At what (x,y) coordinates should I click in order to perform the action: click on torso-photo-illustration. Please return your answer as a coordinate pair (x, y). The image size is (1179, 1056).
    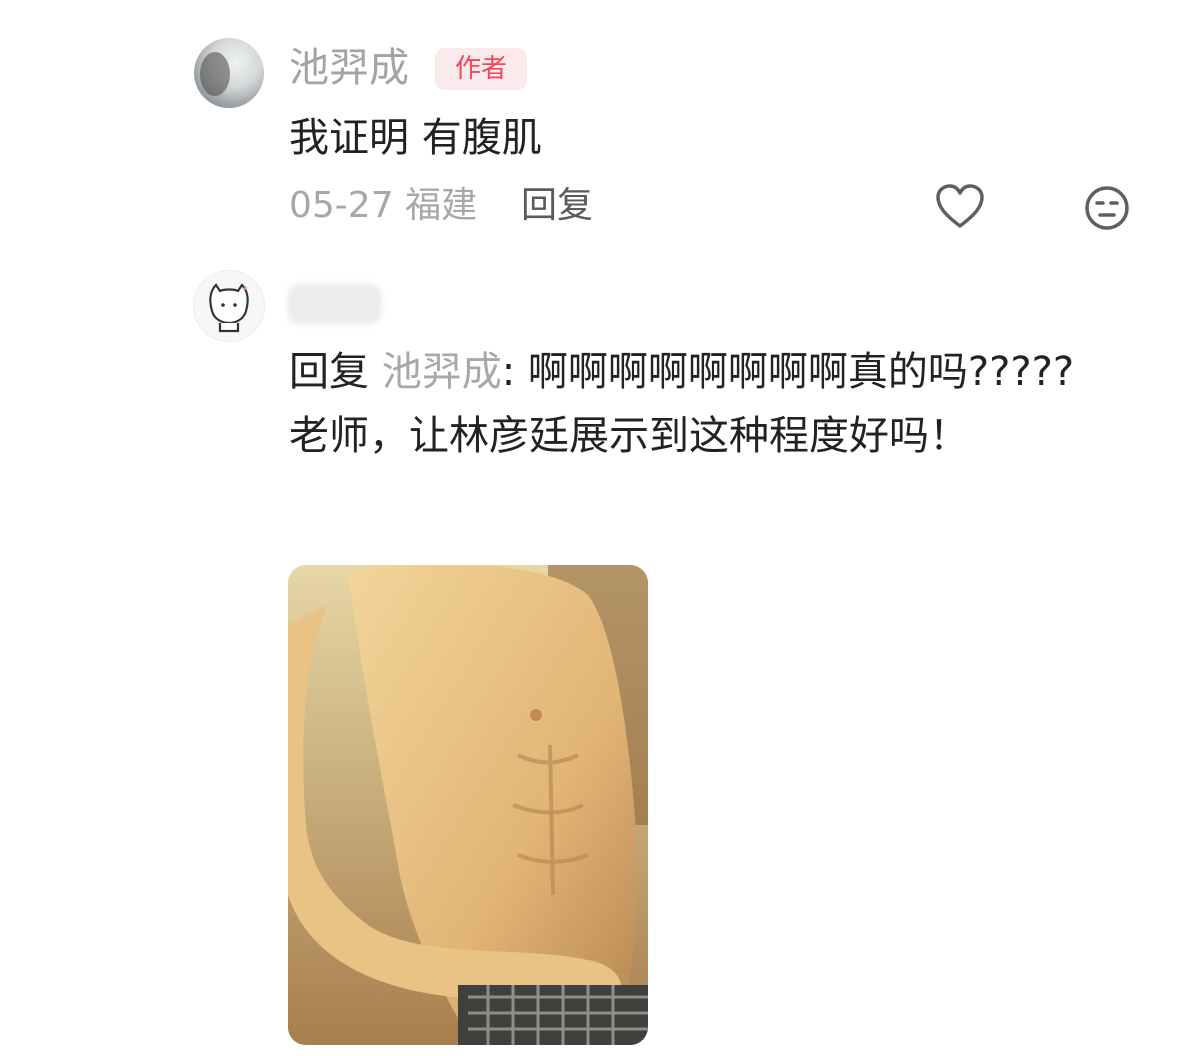
    Looking at the image, I should click on (468, 805).